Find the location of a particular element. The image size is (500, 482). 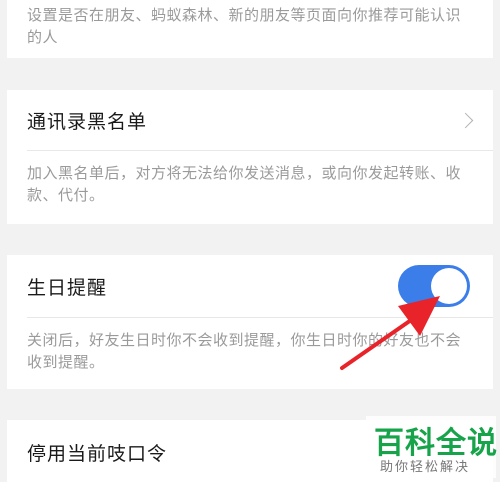

watermark-logo: 百科全说 助你轻松解决 is located at coordinates (431, 447).